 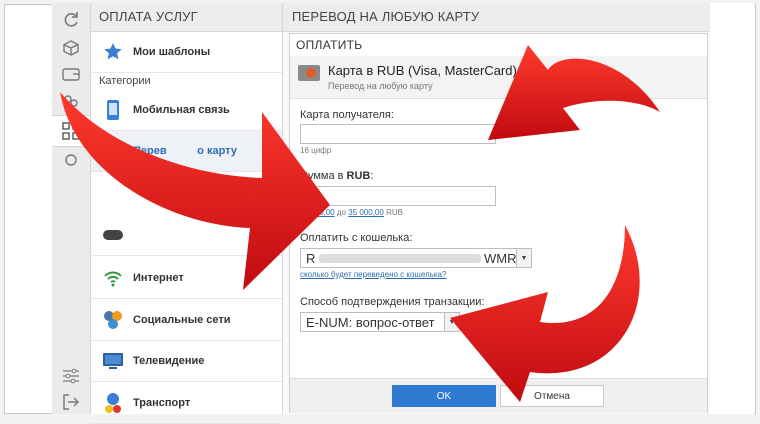 I want to click on wallet-label: Оплатить с кошелька:, so click(x=356, y=238).